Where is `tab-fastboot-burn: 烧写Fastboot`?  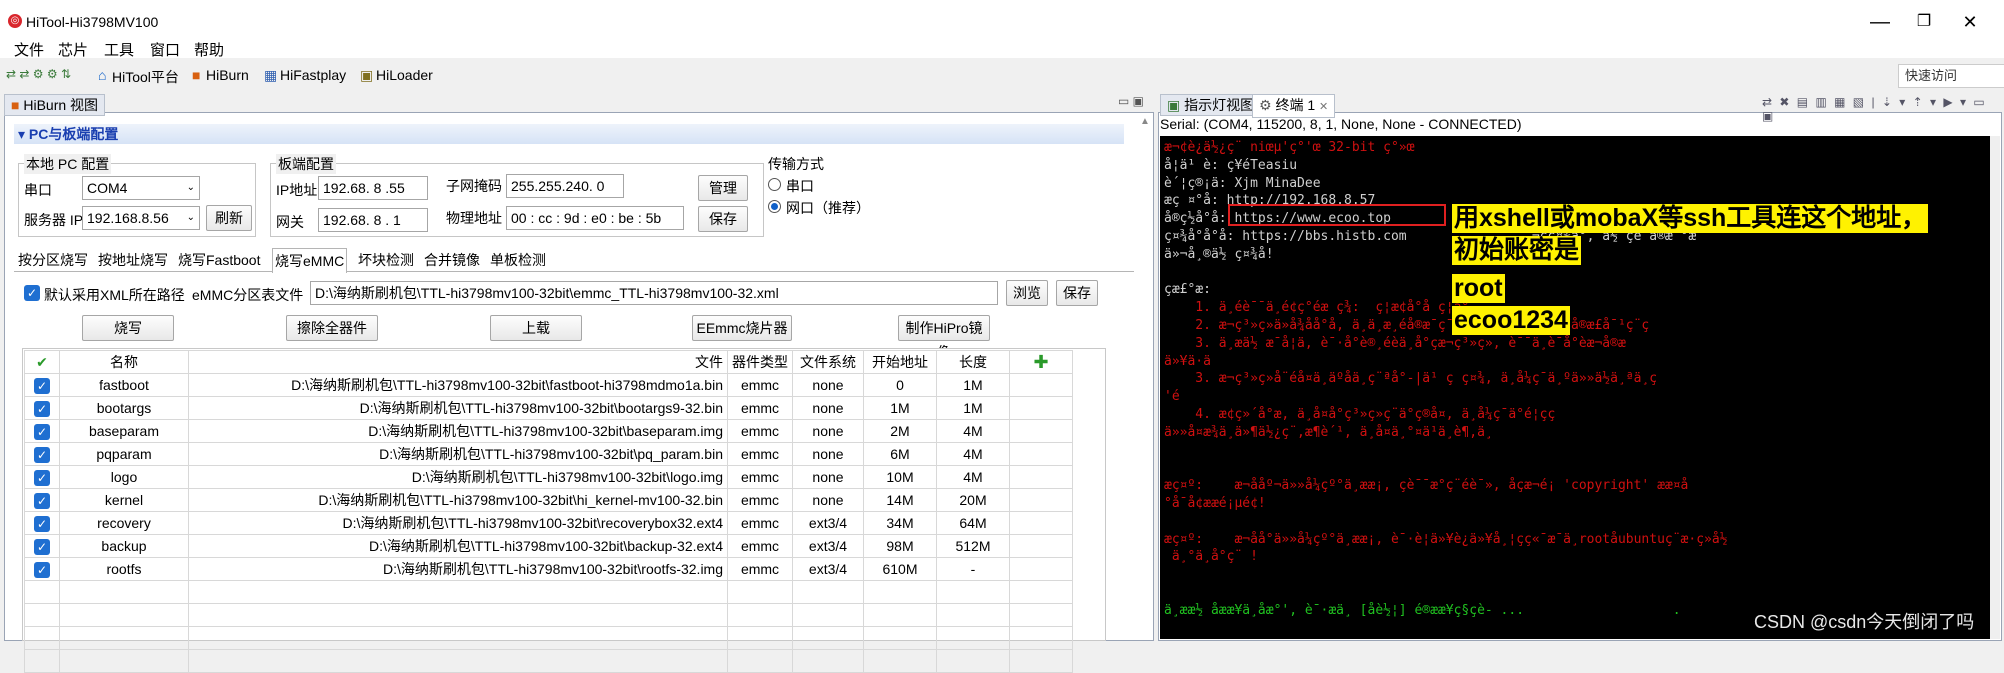 tab-fastboot-burn: 烧写Fastboot is located at coordinates (219, 260).